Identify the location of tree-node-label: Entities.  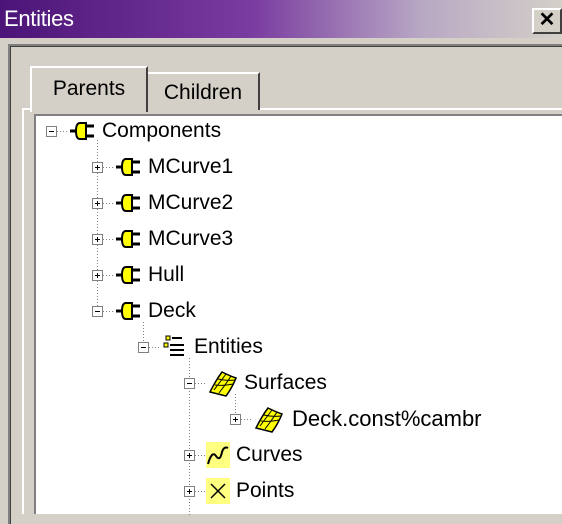
(228, 346).